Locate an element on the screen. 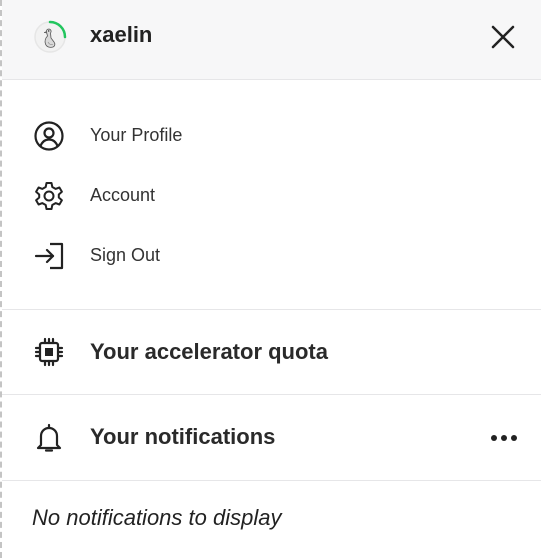 This screenshot has height=558, width=541. avatar is located at coordinates (50, 37).